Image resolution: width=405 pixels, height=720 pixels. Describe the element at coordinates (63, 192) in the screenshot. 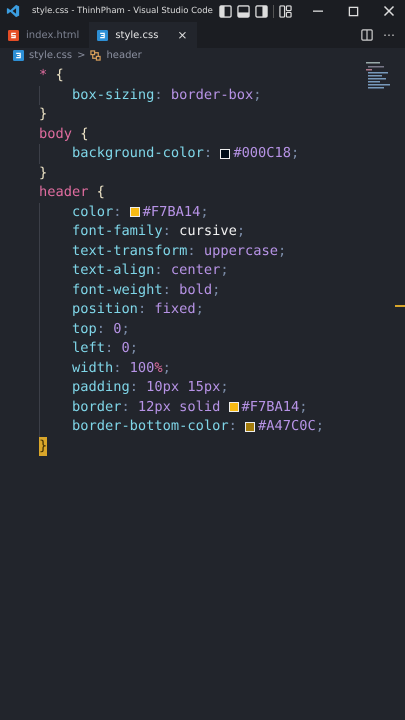

I see `code-token: header` at that location.